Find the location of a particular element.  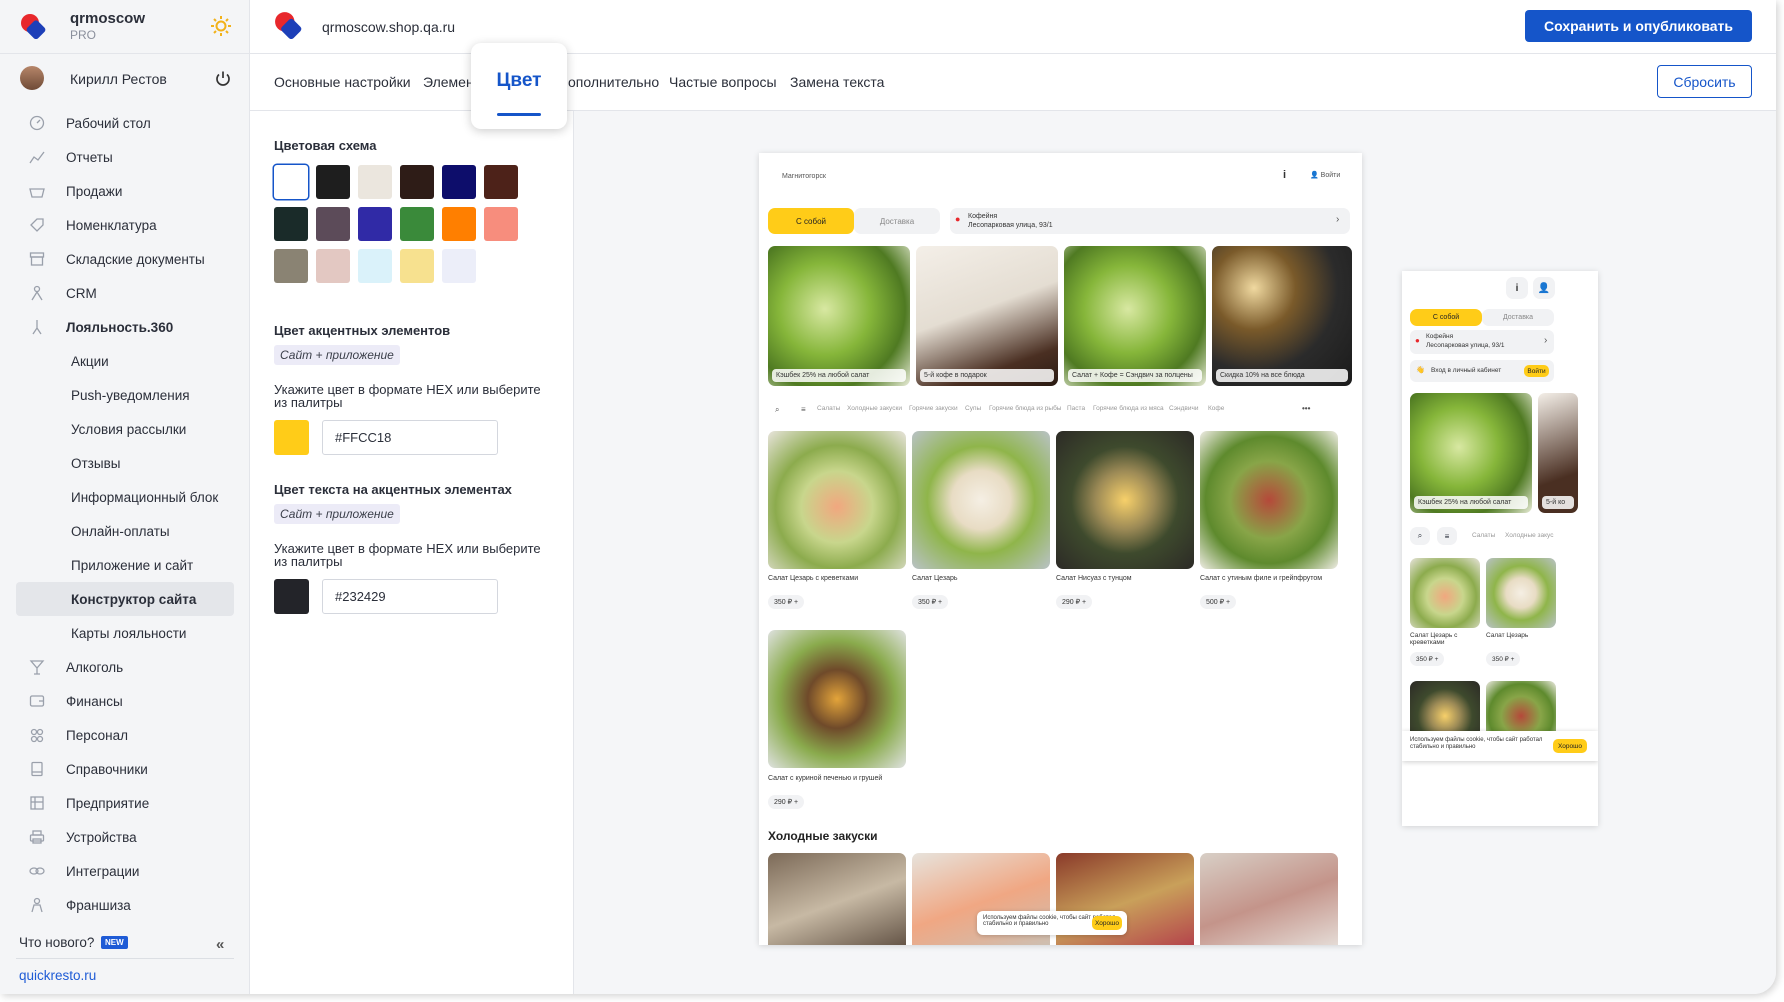

product-price: 500 ₽ + is located at coordinates (1218, 602).